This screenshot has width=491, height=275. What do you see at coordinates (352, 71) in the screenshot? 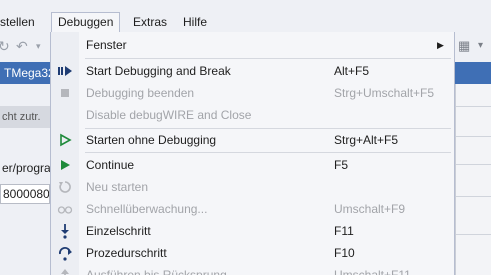
I see `menu-item-shortcut: Alt+F5` at bounding box center [352, 71].